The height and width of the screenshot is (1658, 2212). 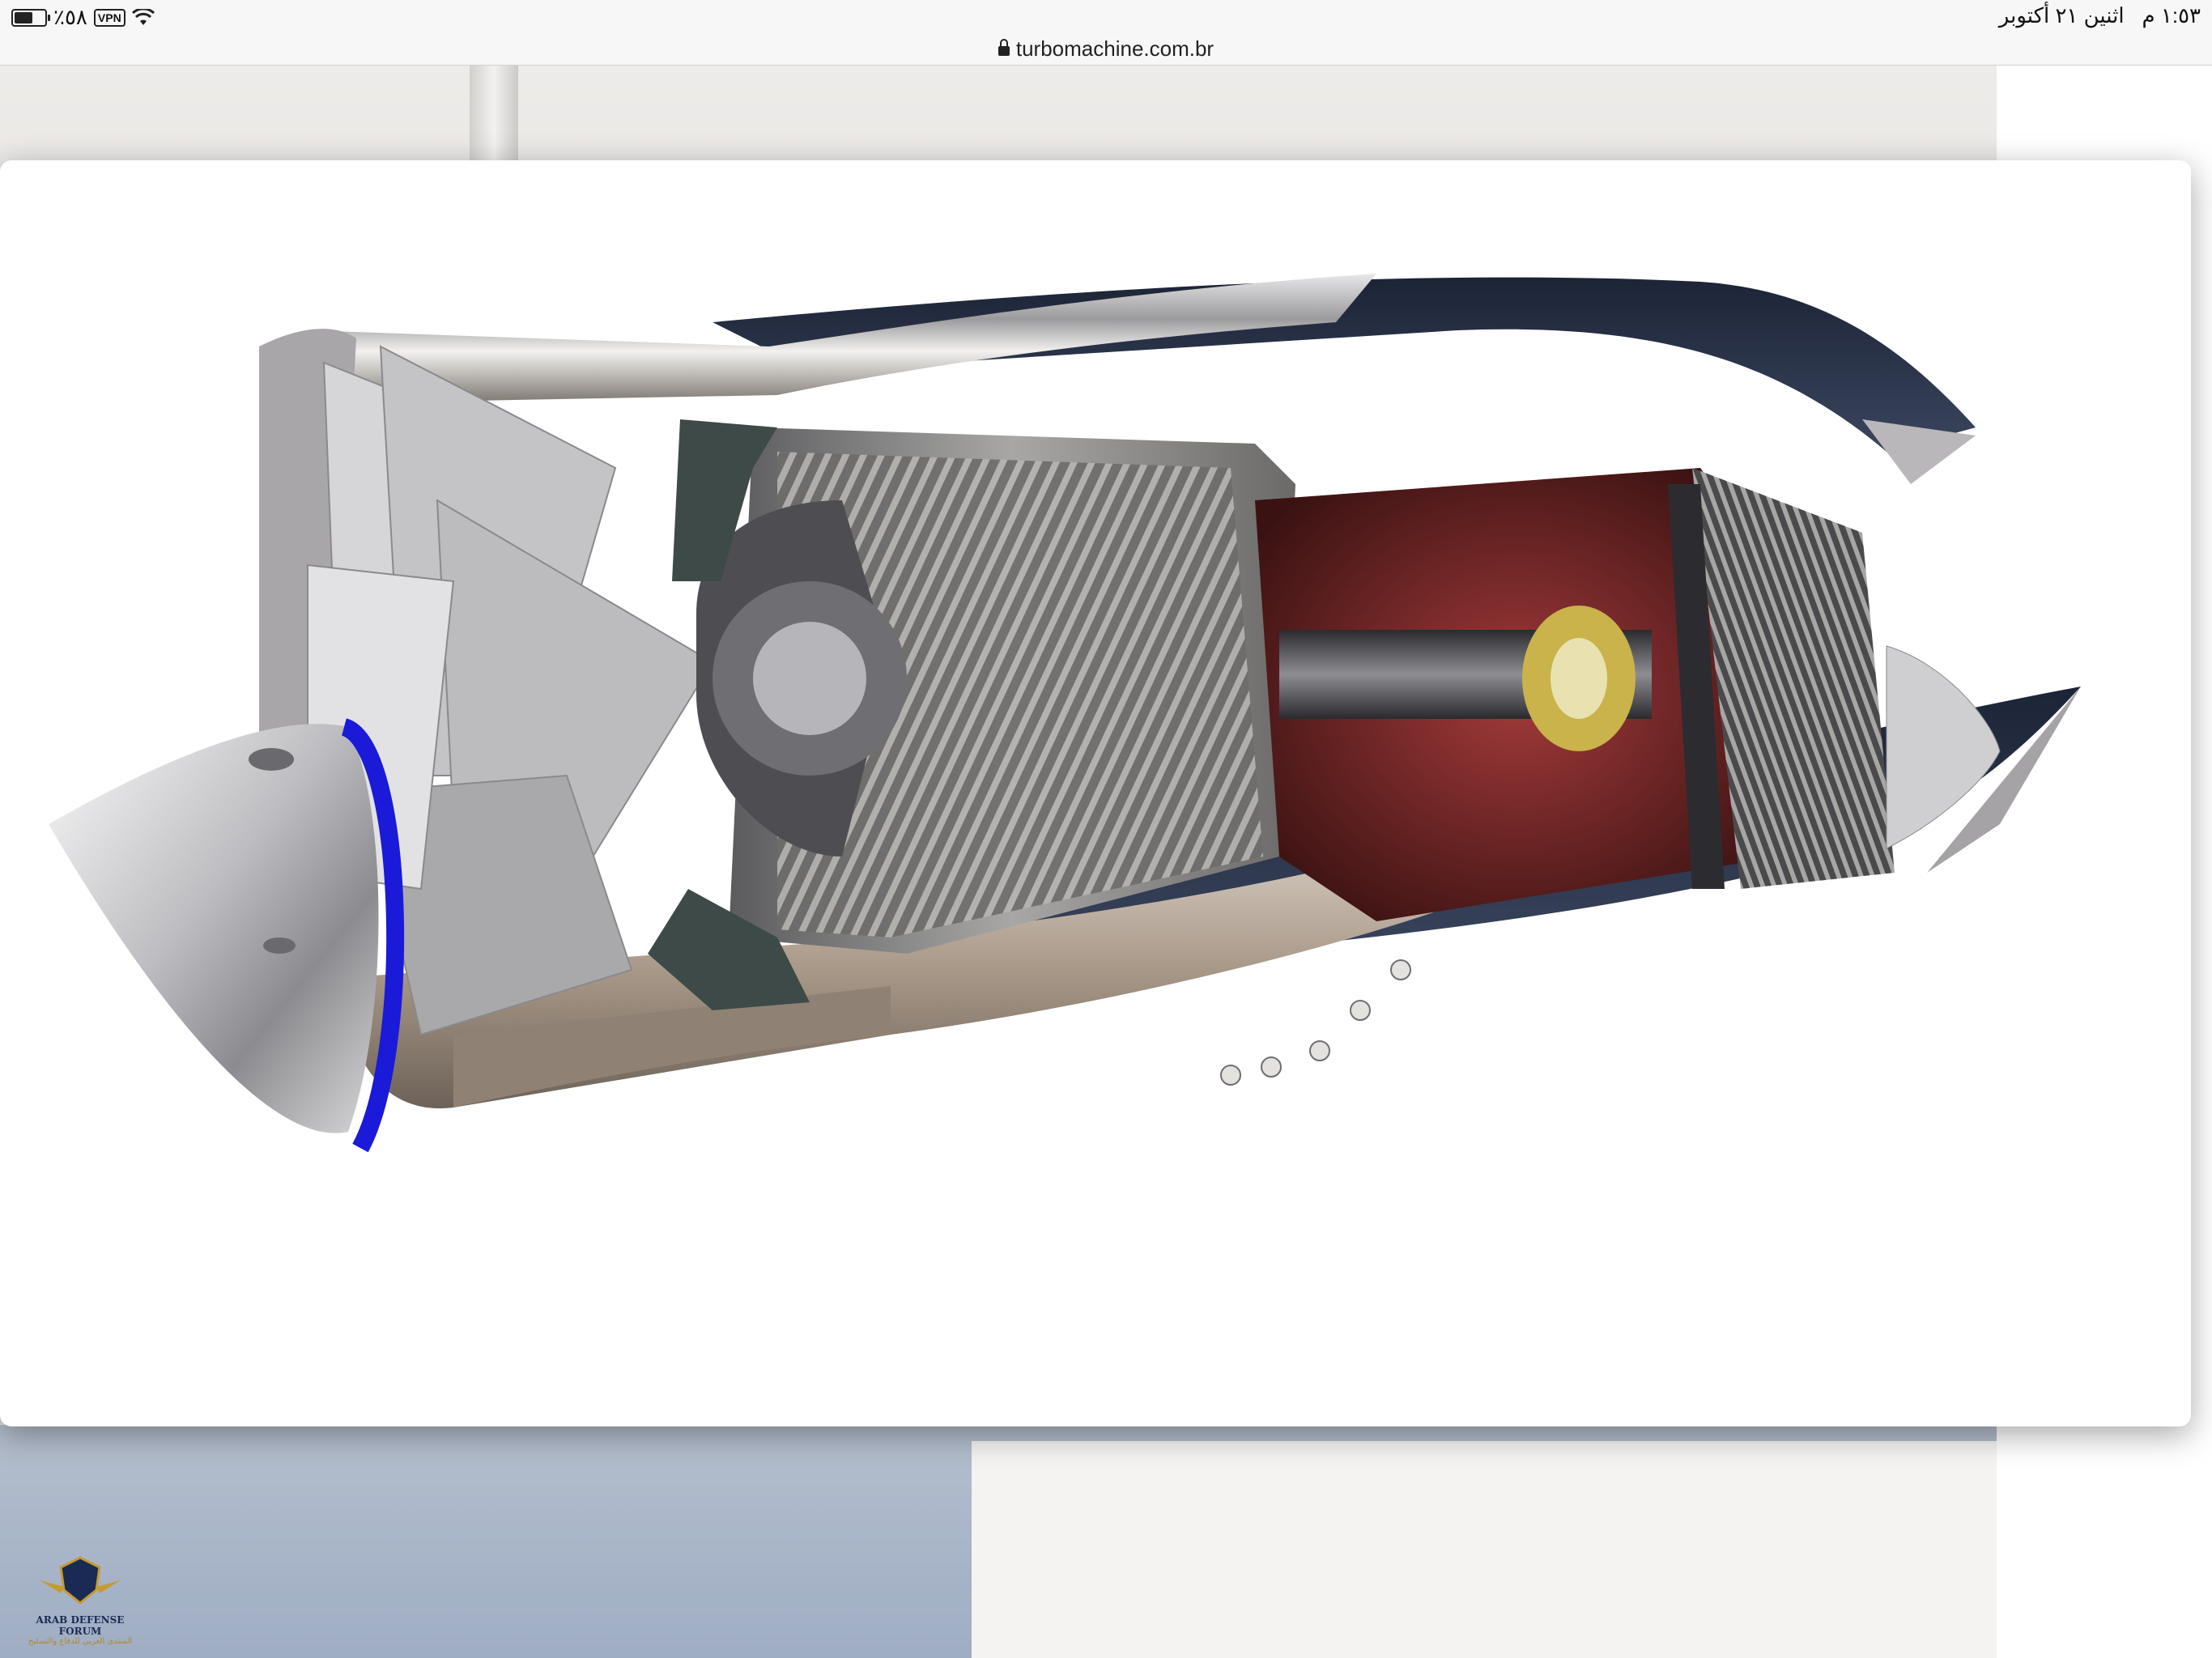 I want to click on url-bar: turbomachine.com.br, so click(x=1106, y=49).